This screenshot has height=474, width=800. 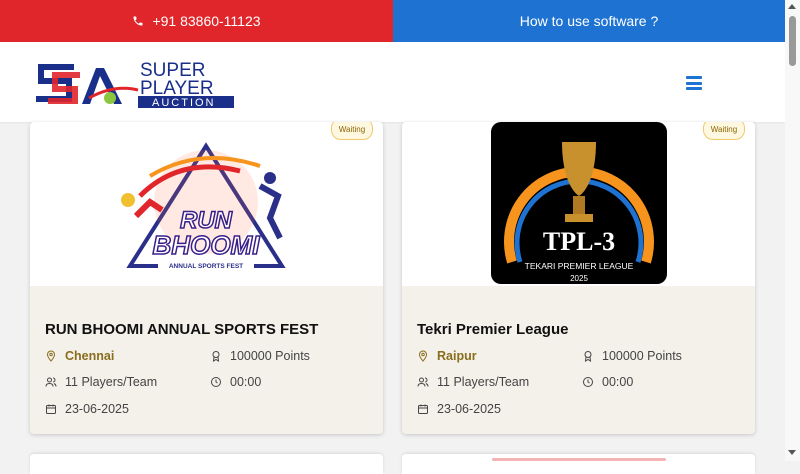 I want to click on top-contact-bar: +91 83860-11123 How to use software ?, so click(x=392, y=21).